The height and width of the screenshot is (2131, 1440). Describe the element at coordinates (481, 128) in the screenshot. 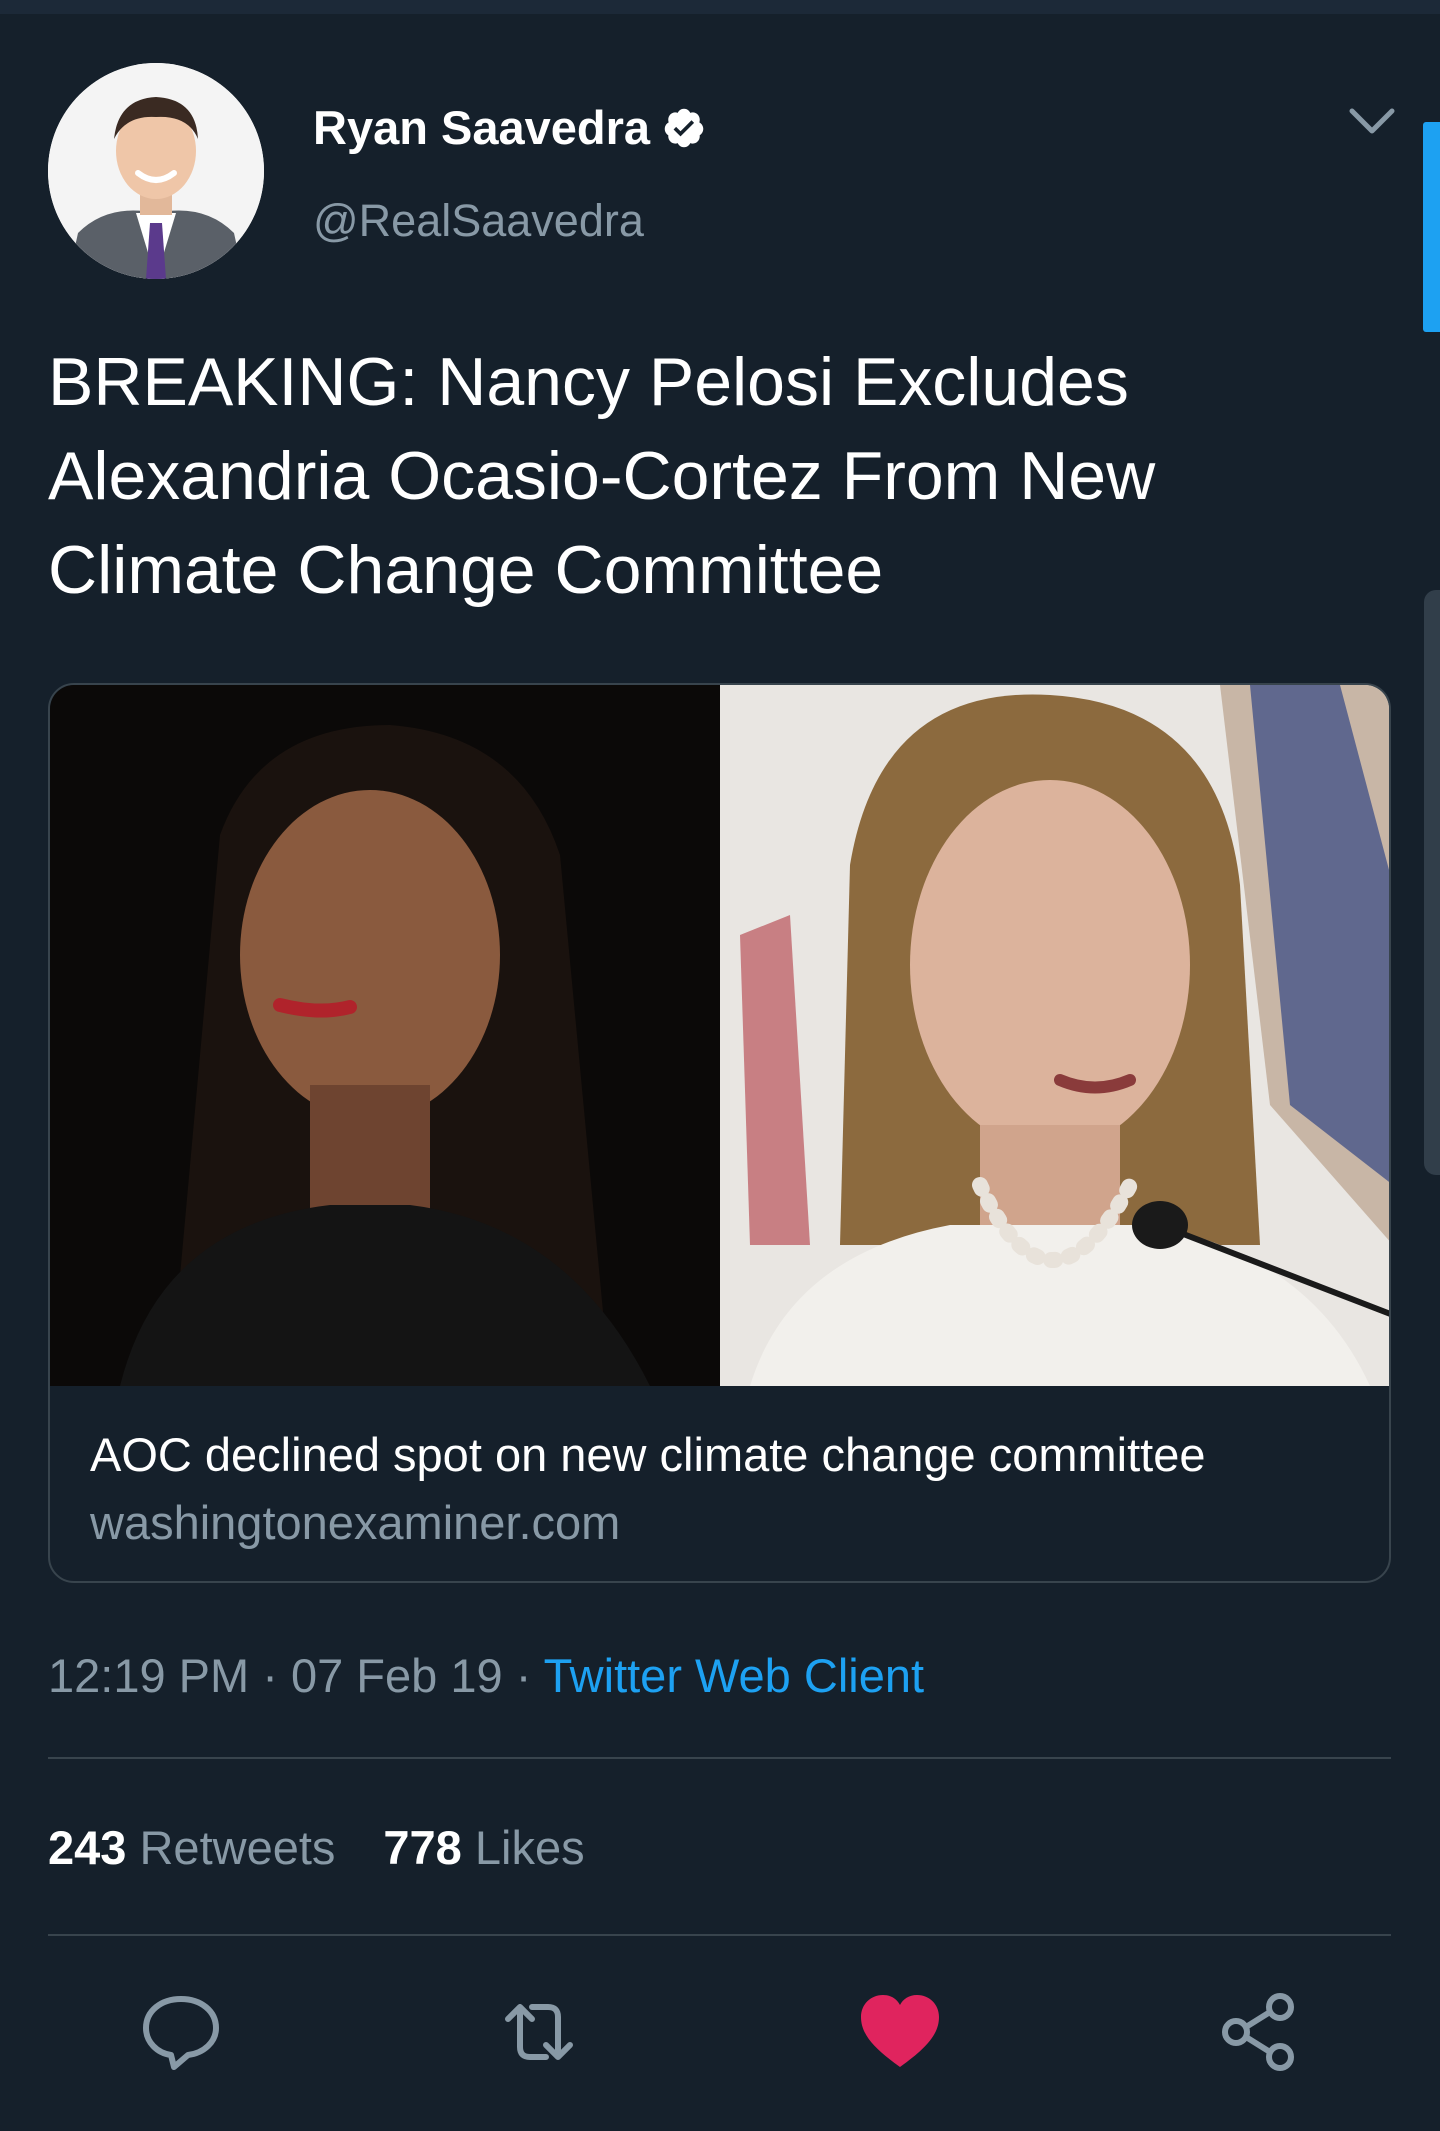

I see `author-name: Ryan Saavedra` at that location.